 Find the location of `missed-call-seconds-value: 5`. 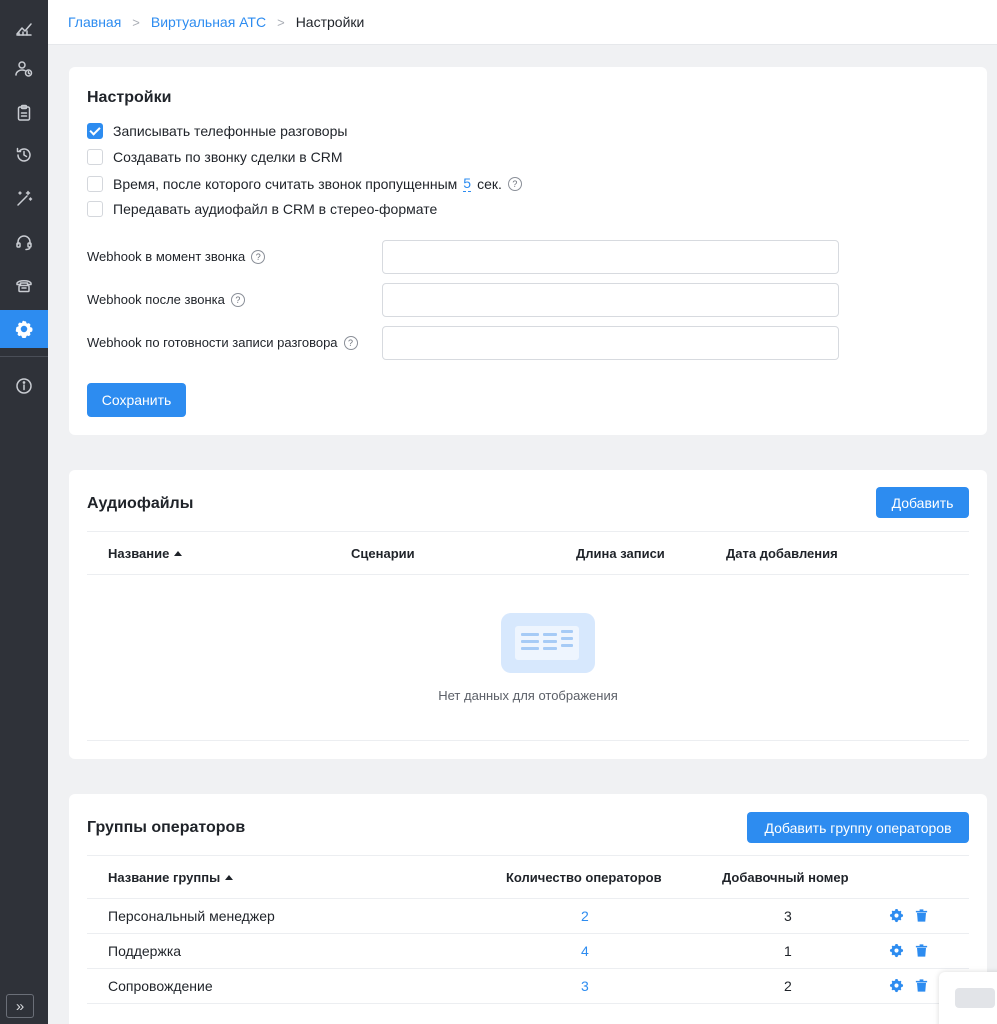

missed-call-seconds-value: 5 is located at coordinates (467, 183).